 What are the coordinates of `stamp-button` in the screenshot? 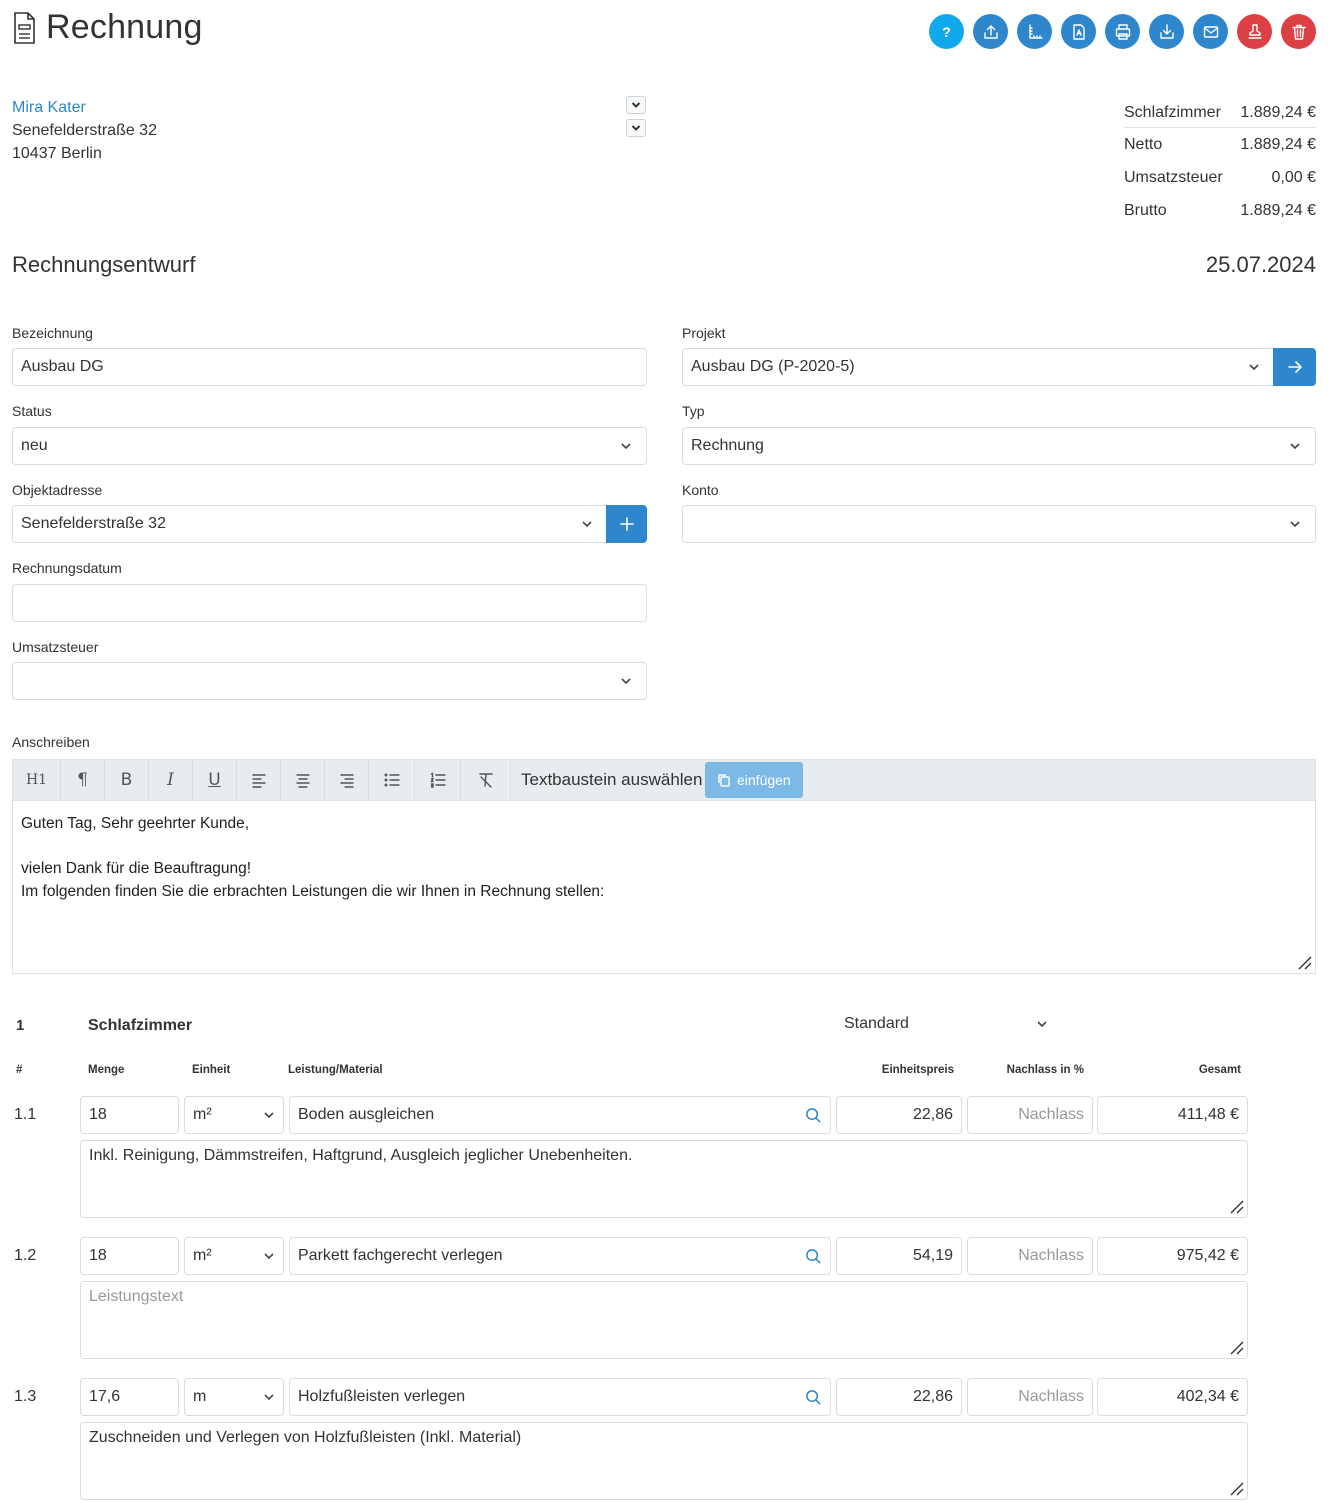 It's located at (1254, 31).